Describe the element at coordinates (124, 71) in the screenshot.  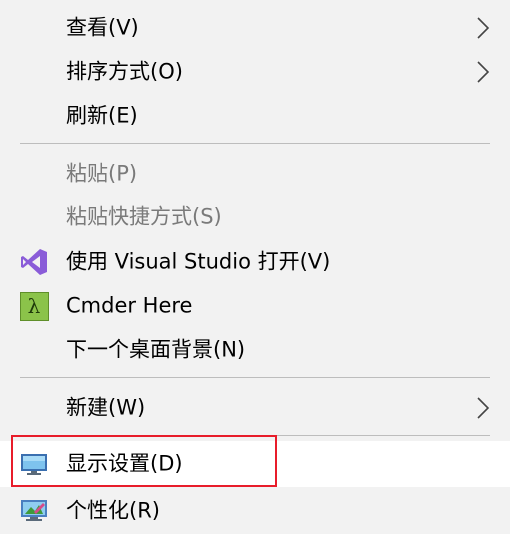
I see `menu-item-label: 排序方式(O)` at that location.